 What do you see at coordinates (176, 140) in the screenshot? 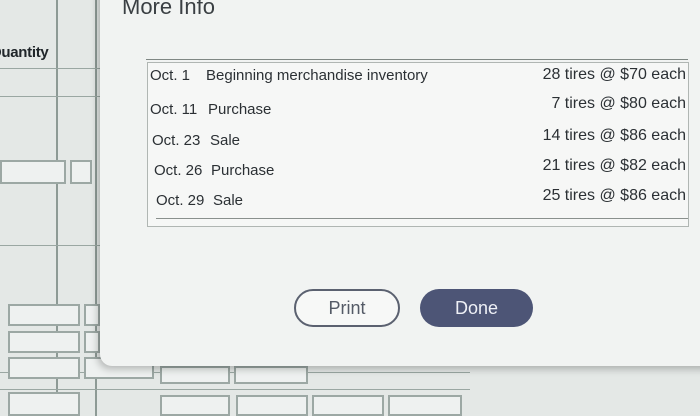
I see `row-date: Oct. 23` at bounding box center [176, 140].